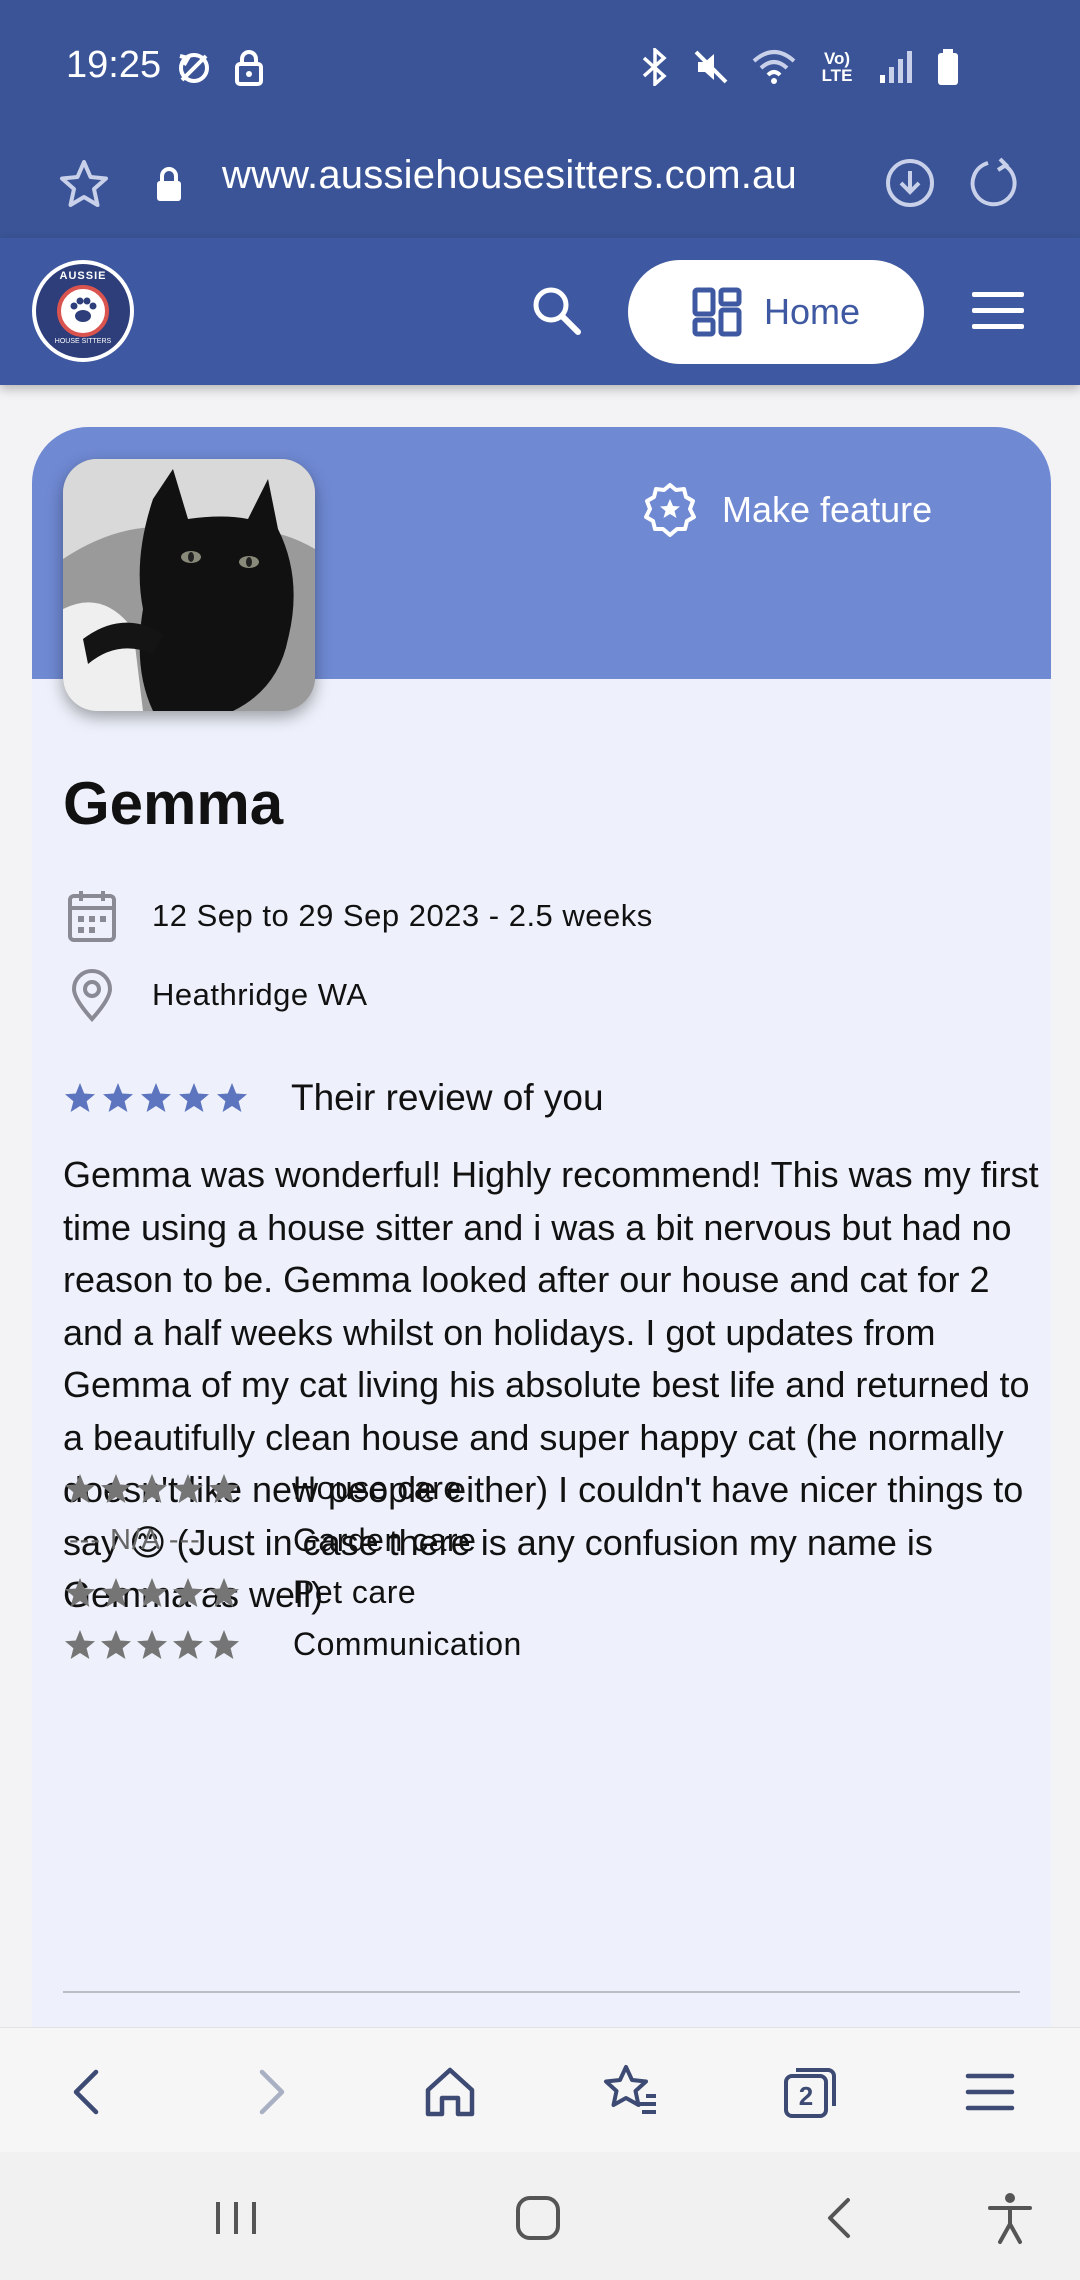 This screenshot has width=1080, height=2280. What do you see at coordinates (220, 68) in the screenshot?
I see `status-left-icons` at bounding box center [220, 68].